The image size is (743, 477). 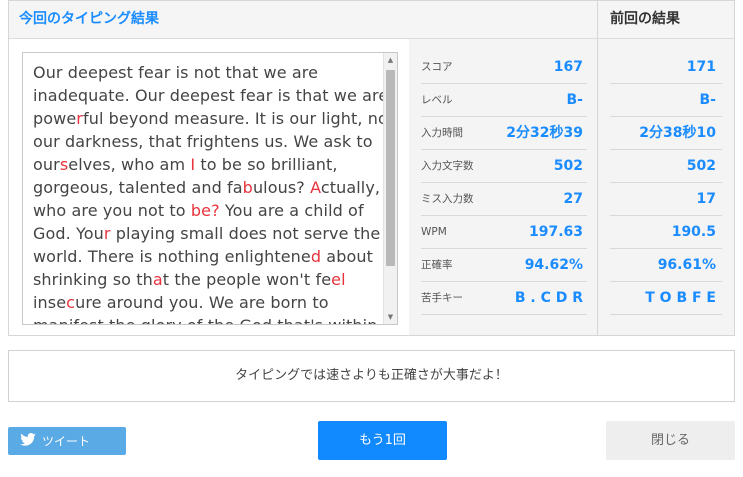 What do you see at coordinates (447, 199) in the screenshot?
I see `stat-label-misses: ミス入力数` at bounding box center [447, 199].